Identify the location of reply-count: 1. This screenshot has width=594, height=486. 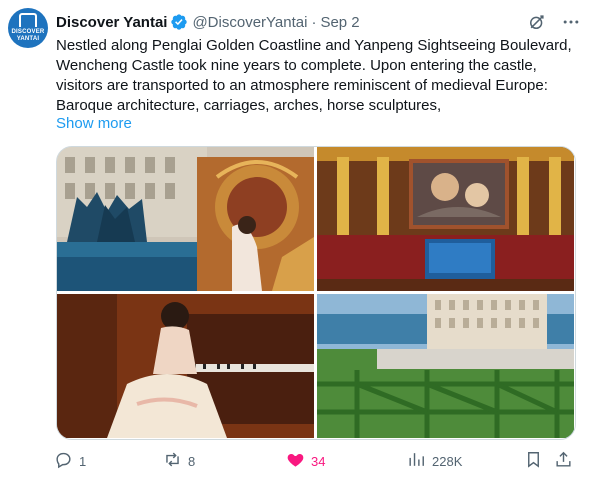
(83, 461).